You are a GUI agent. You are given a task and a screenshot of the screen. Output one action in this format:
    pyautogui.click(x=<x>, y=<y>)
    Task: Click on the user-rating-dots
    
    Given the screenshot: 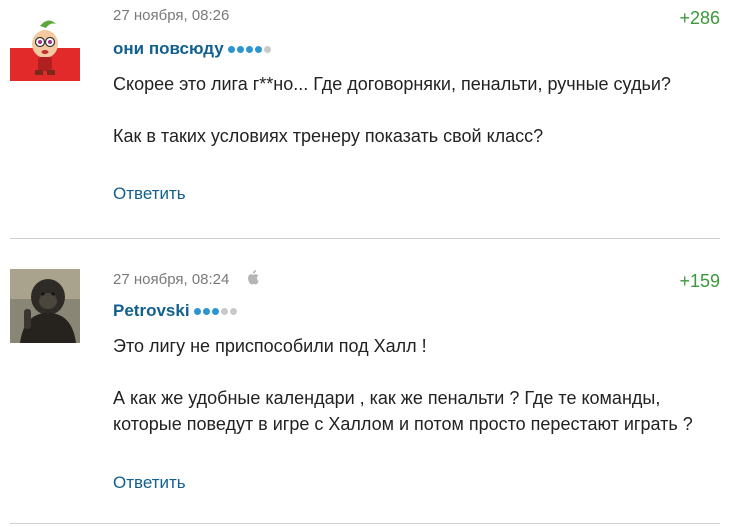 What is the action you would take?
    pyautogui.click(x=215, y=311)
    